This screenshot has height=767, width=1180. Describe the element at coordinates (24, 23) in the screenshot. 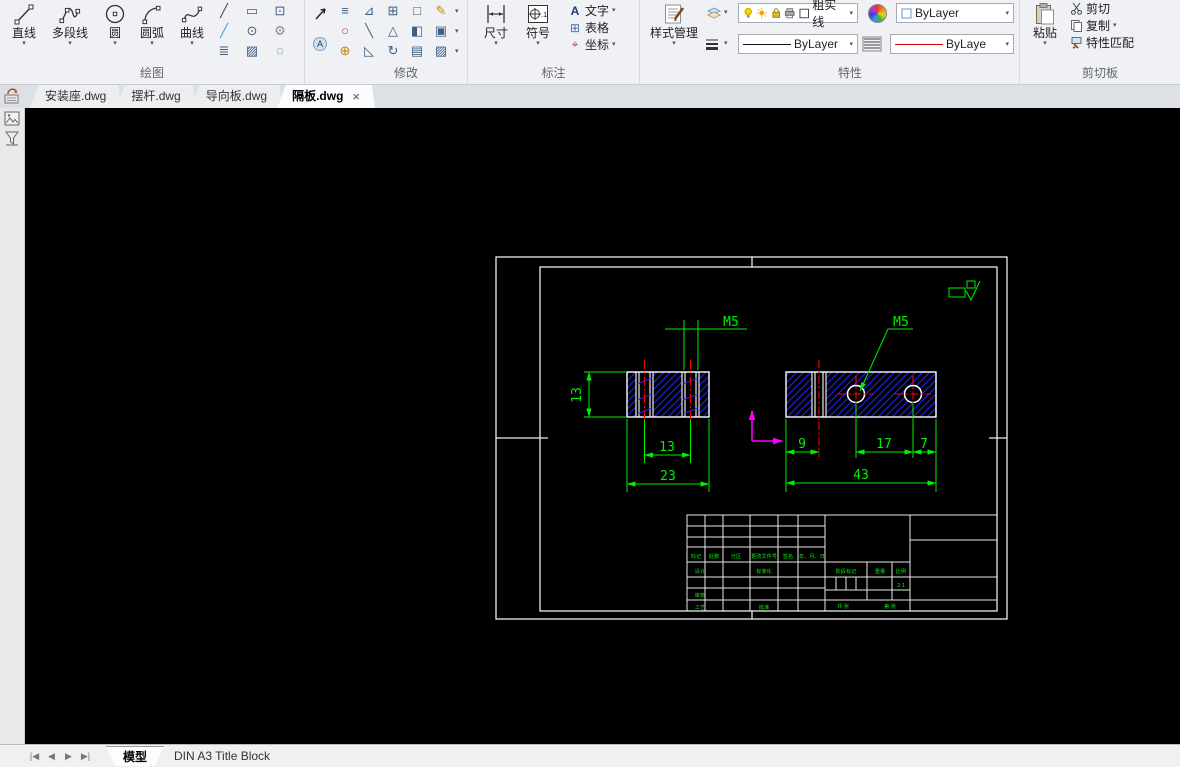

I see `line-button: 直线 ▾` at that location.